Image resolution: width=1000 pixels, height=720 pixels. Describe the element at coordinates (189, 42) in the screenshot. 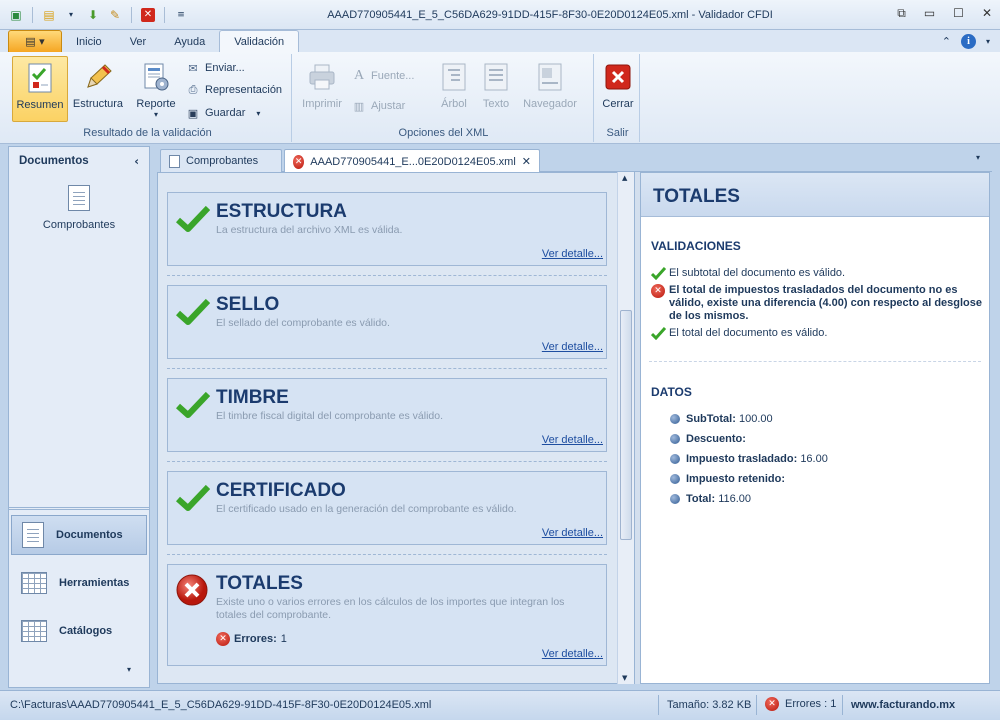

I see `tab-ayuda: Ayuda` at that location.